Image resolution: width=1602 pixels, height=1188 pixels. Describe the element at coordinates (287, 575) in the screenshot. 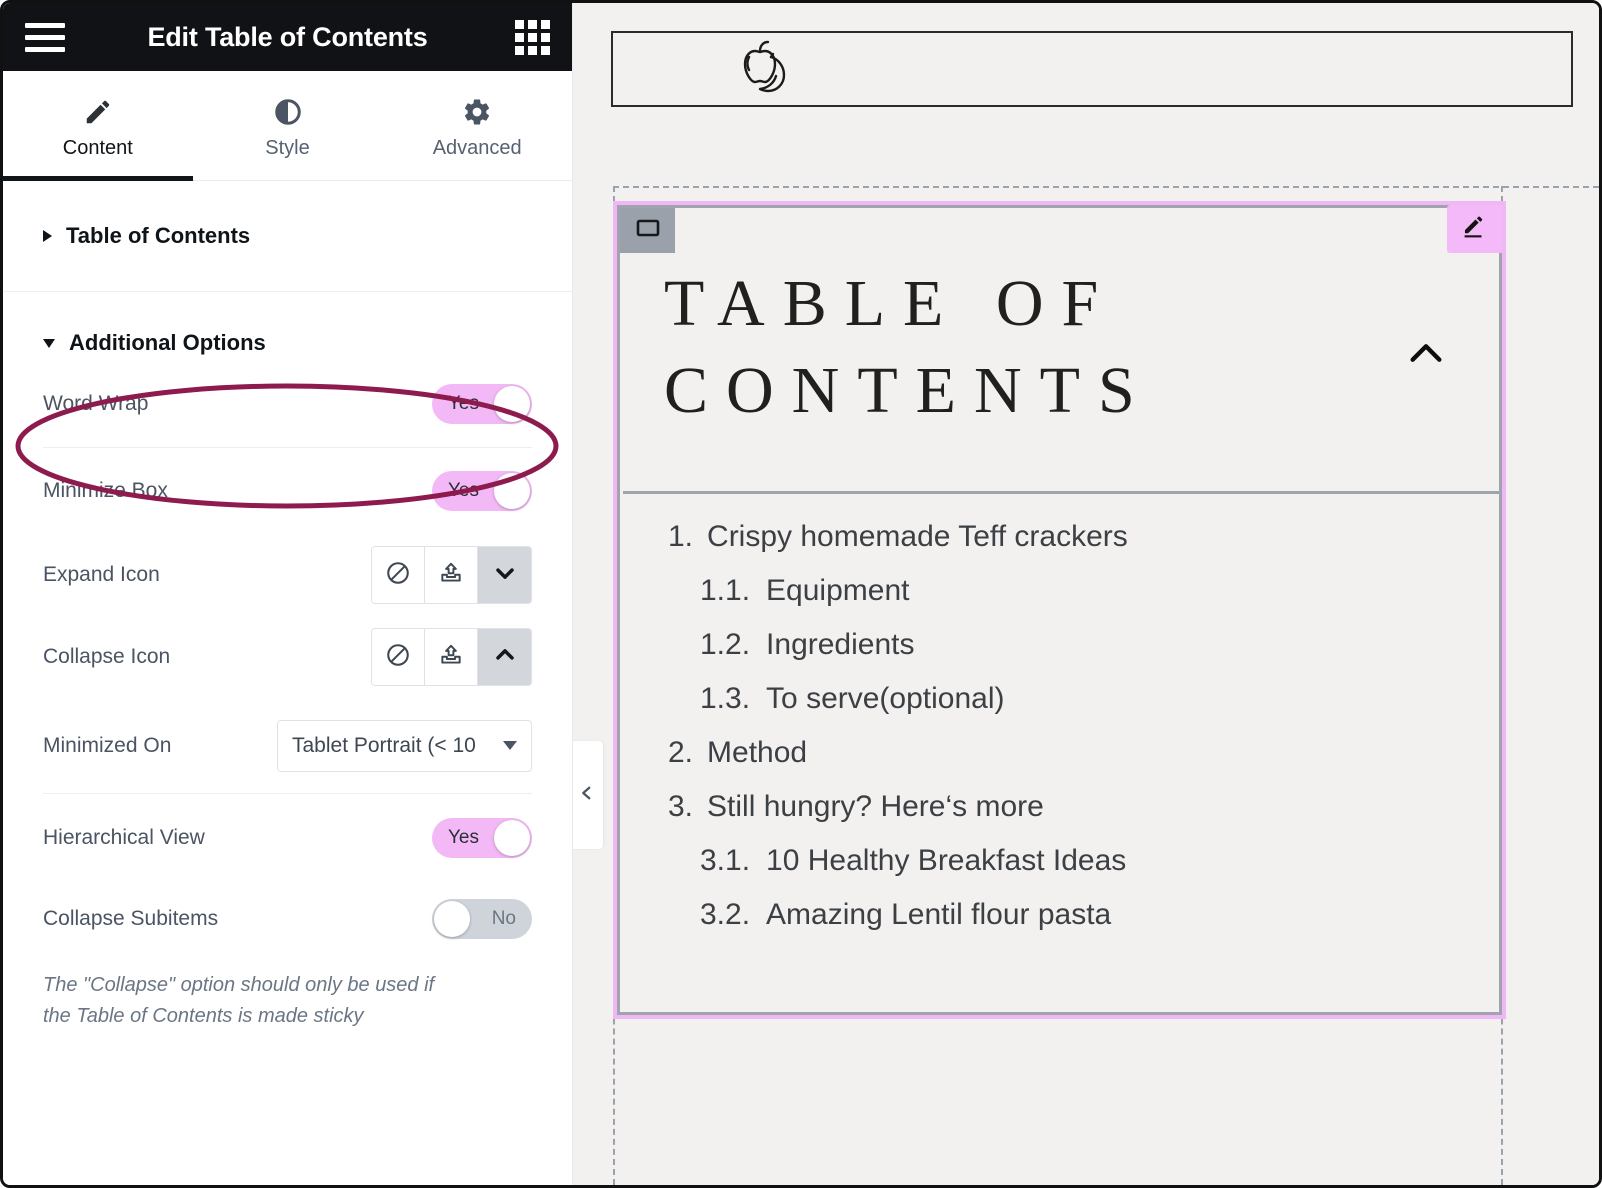

I see `option-row-expand-icon: Expand Icon` at that location.